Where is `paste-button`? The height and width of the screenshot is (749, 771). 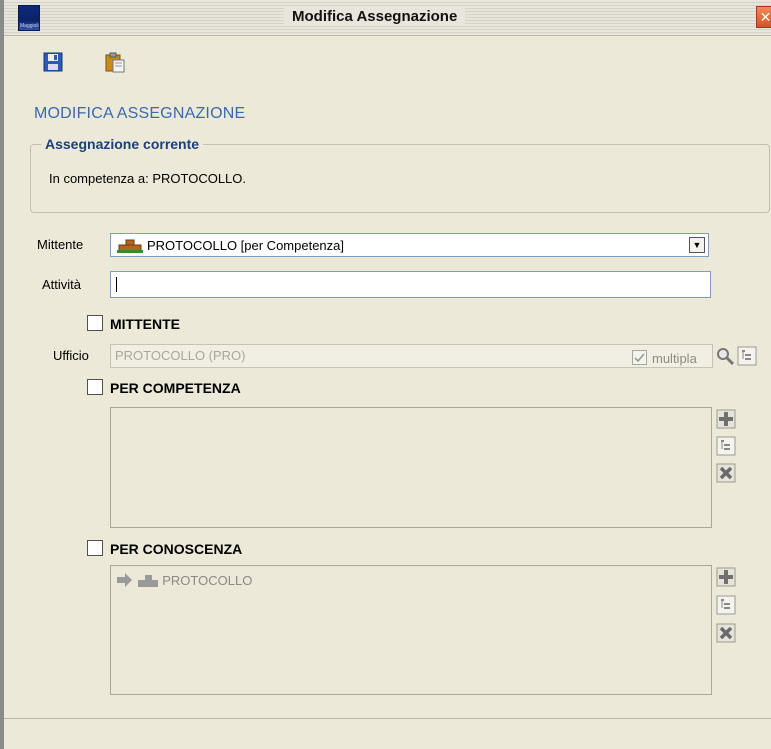 paste-button is located at coordinates (115, 62).